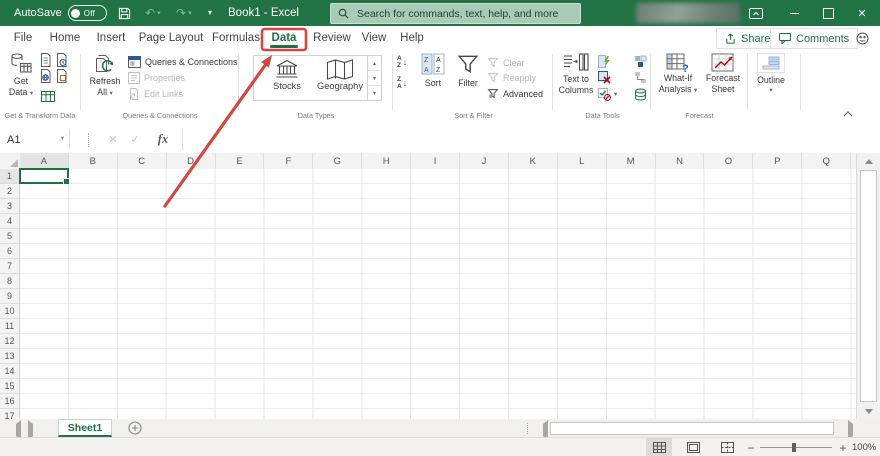 Image resolution: width=880 pixels, height=456 pixels. I want to click on remove-duplicates-button, so click(604, 77).